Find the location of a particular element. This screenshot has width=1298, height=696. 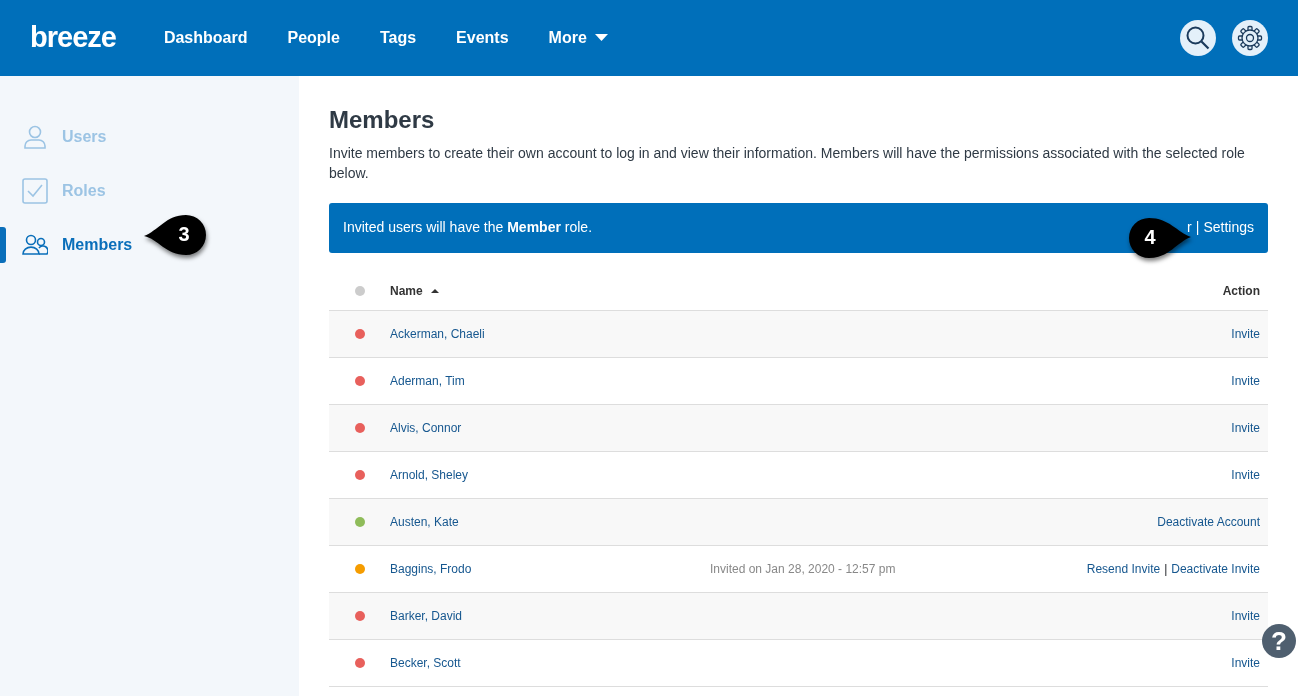

selection-indicator is located at coordinates (3, 245).